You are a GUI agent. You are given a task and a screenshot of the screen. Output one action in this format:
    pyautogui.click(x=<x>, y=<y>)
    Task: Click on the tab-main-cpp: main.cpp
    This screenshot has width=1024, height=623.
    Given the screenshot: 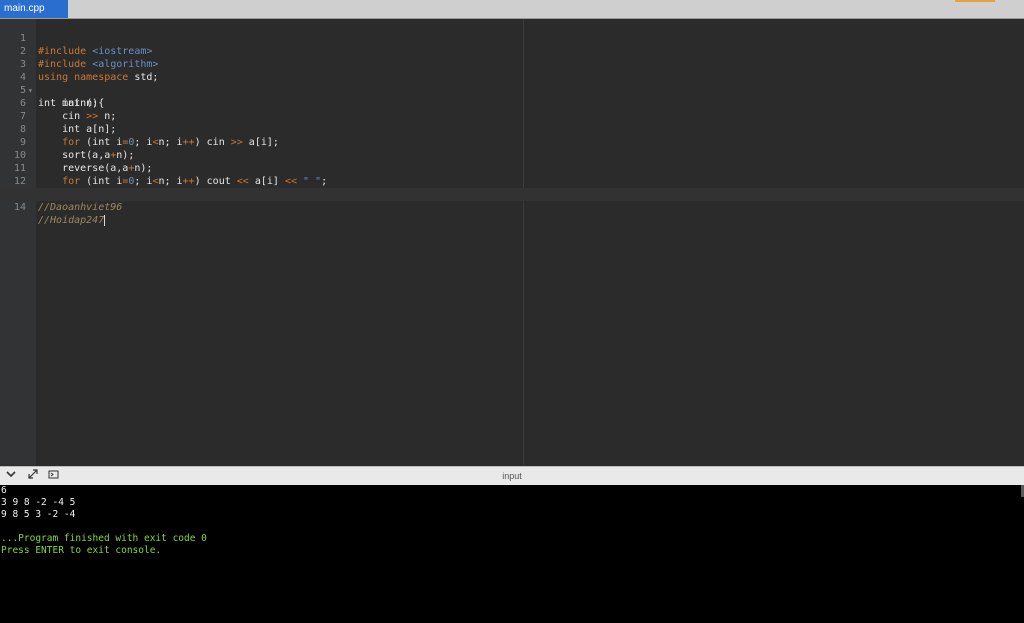 What is the action you would take?
    pyautogui.click(x=34, y=9)
    